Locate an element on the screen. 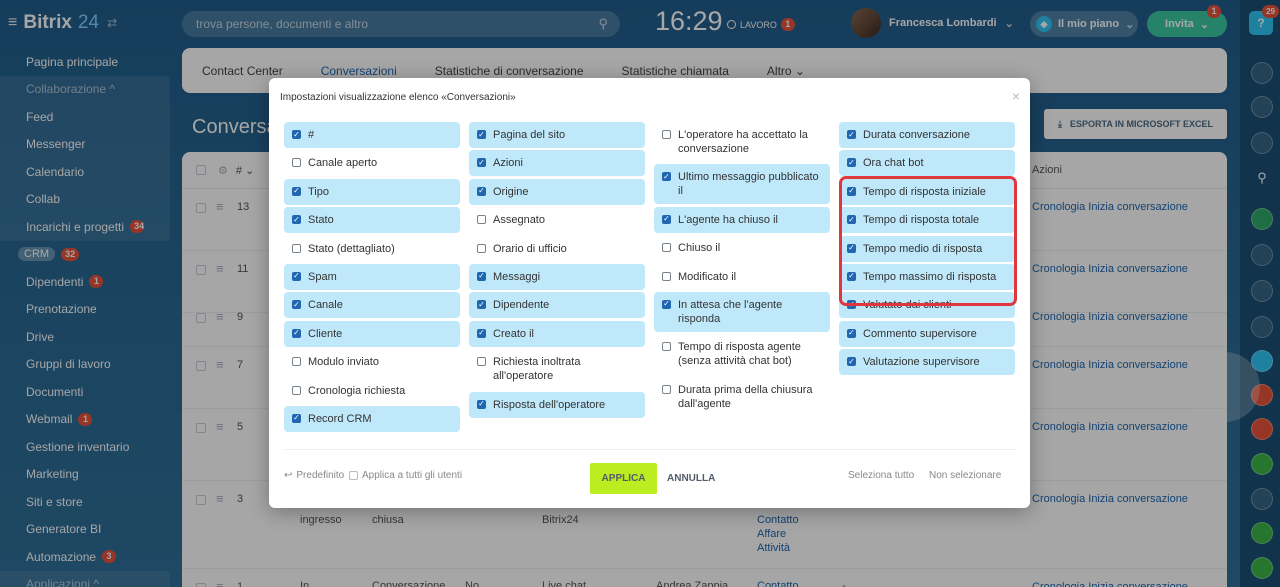  column-option: ✓ Messaggi is located at coordinates (557, 276).